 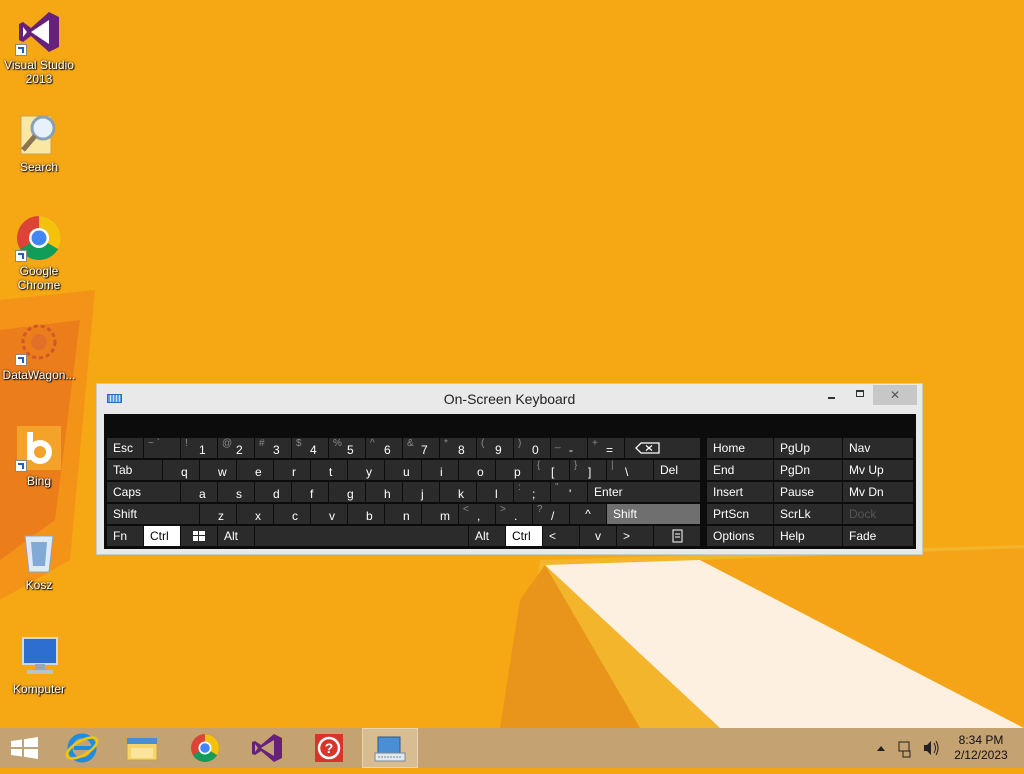 I want to click on key-enter: Enter, so click(x=644, y=492).